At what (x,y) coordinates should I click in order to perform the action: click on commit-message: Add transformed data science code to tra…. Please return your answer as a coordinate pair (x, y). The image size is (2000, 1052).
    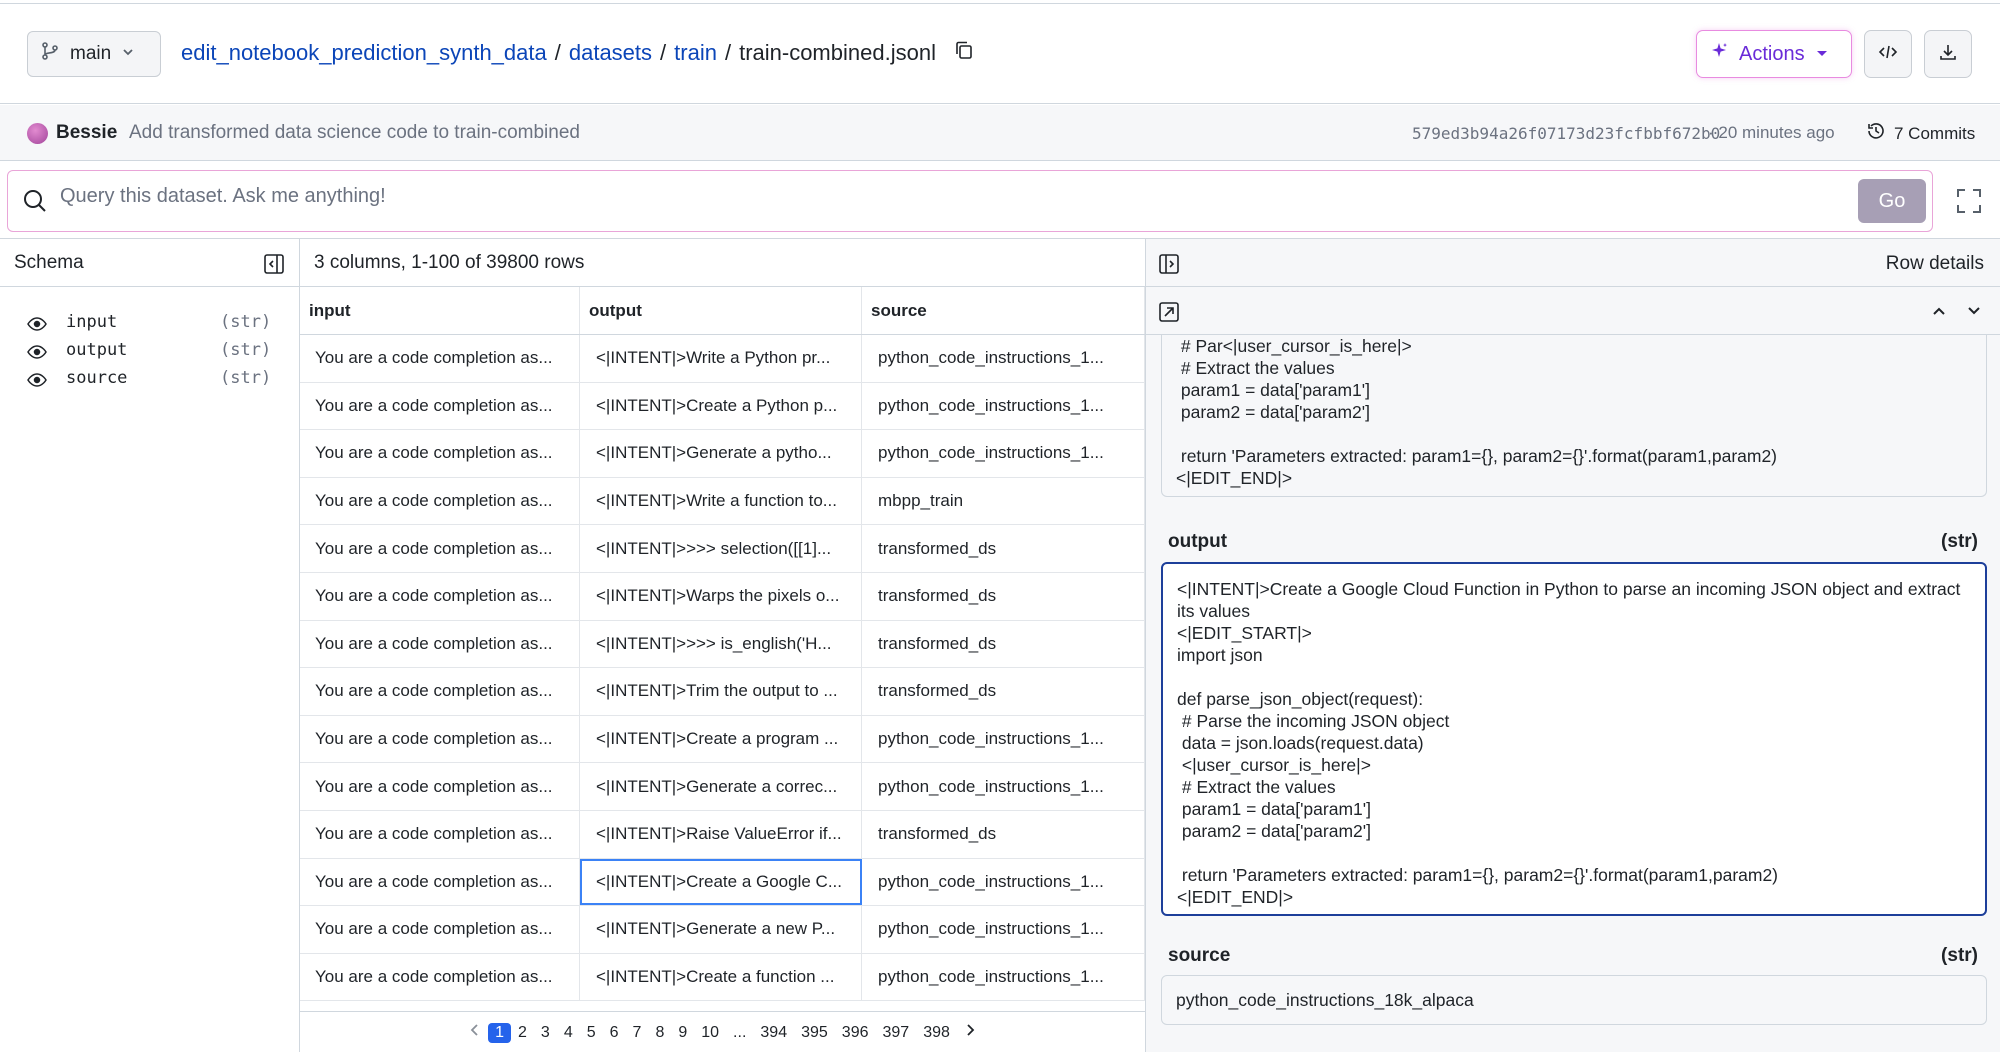
    Looking at the image, I should click on (354, 133).